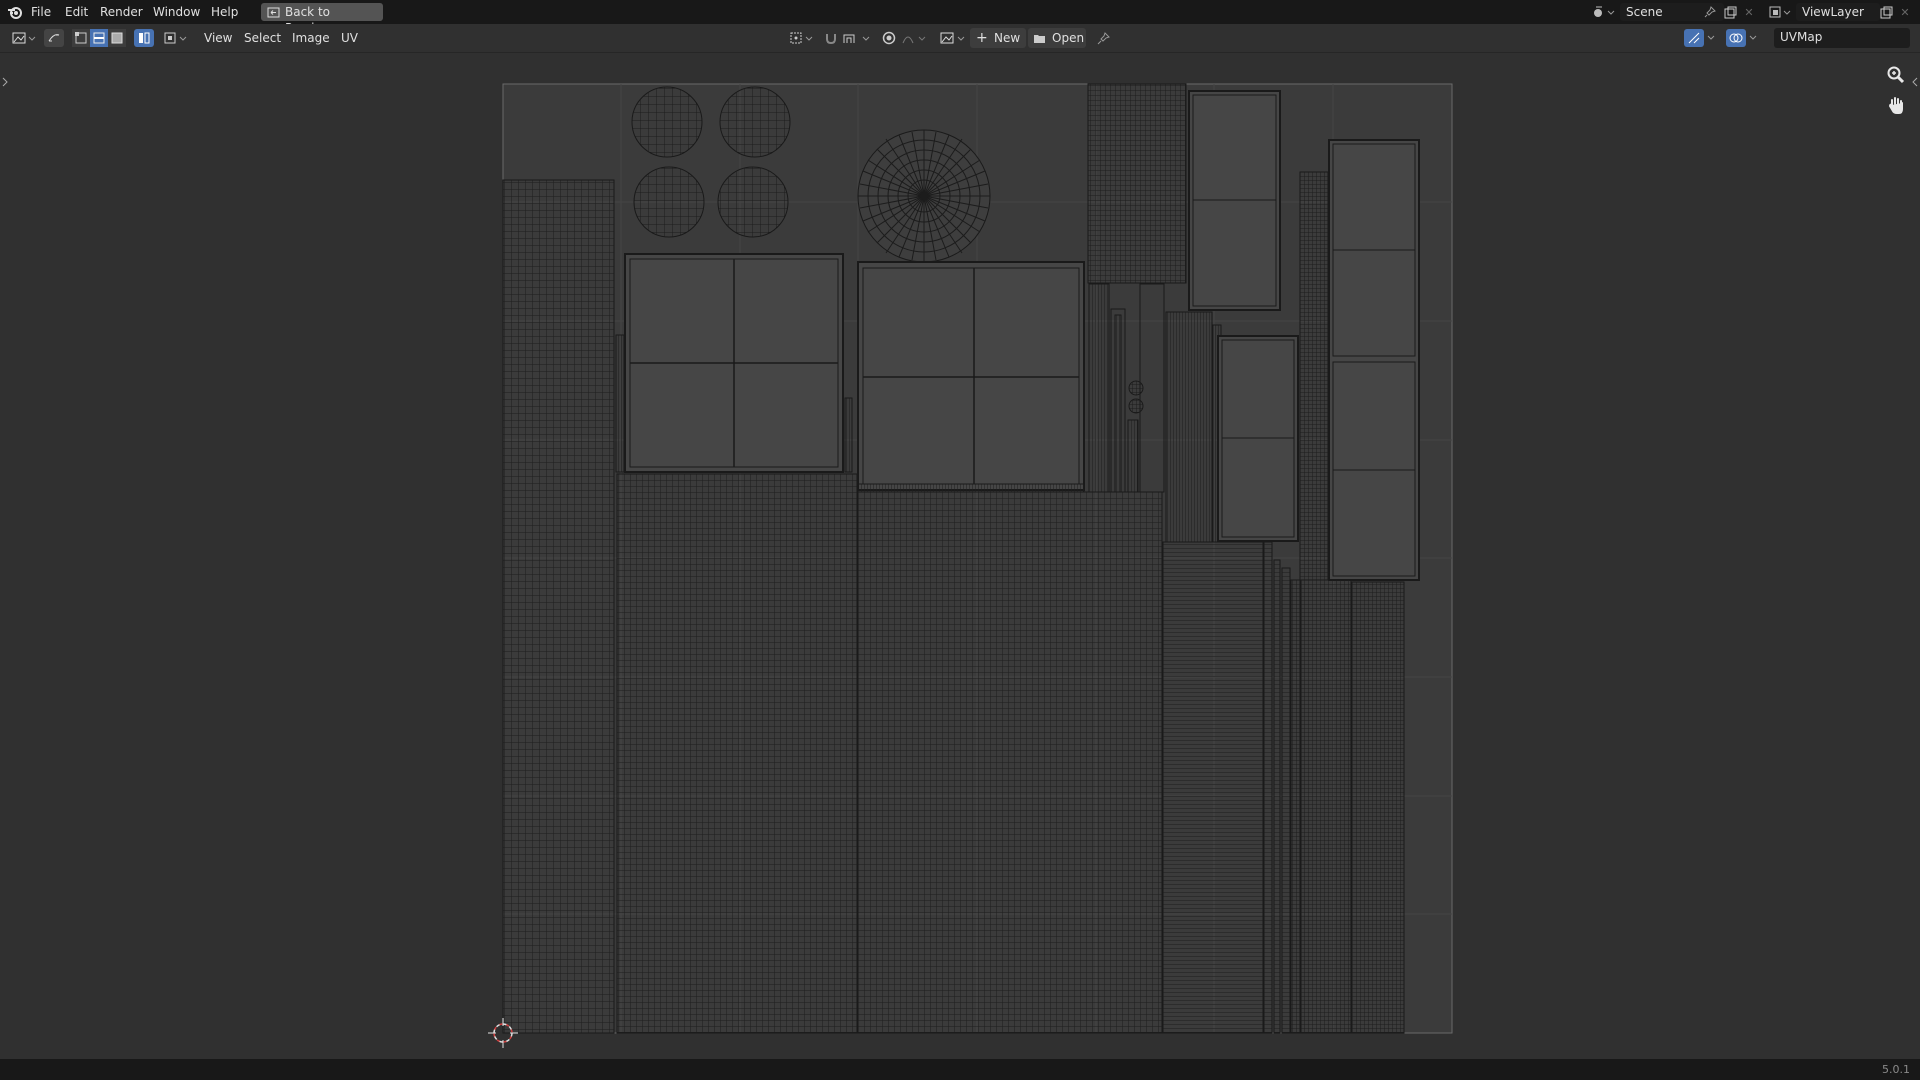  Describe the element at coordinates (1896, 105) in the screenshot. I see `hand-pan-icon` at that location.